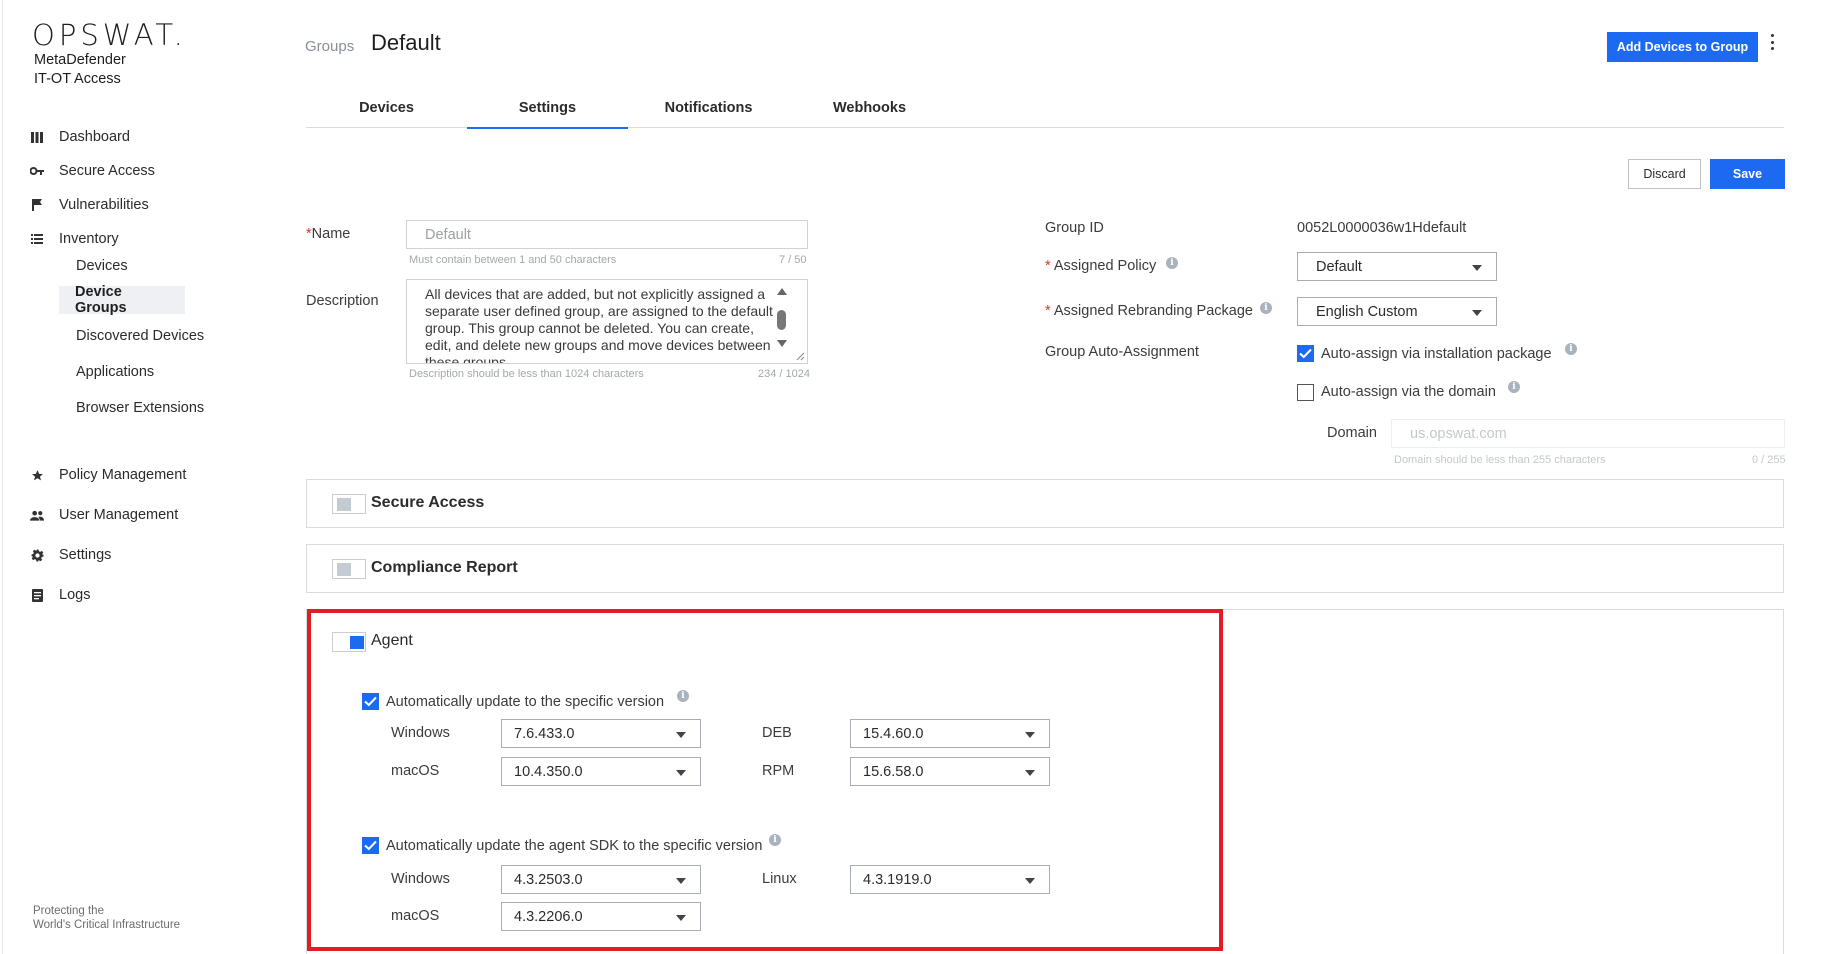 The height and width of the screenshot is (954, 1839). I want to click on auto-assign-install-checkbox, so click(1305, 353).